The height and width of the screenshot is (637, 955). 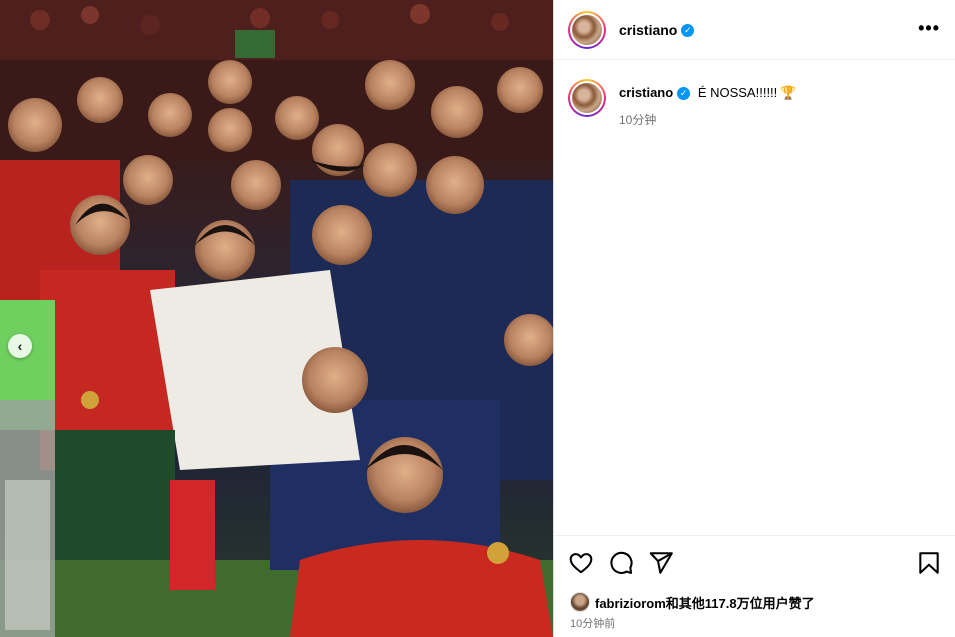 I want to click on post-actions: fabriziorom和其他117.8万位用户赞了 10分钟前, so click(x=754, y=586).